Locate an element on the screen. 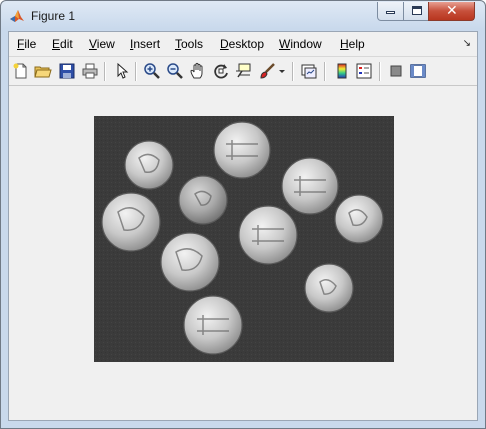 This screenshot has width=486, height=429. colorbar-icon is located at coordinates (342, 71).